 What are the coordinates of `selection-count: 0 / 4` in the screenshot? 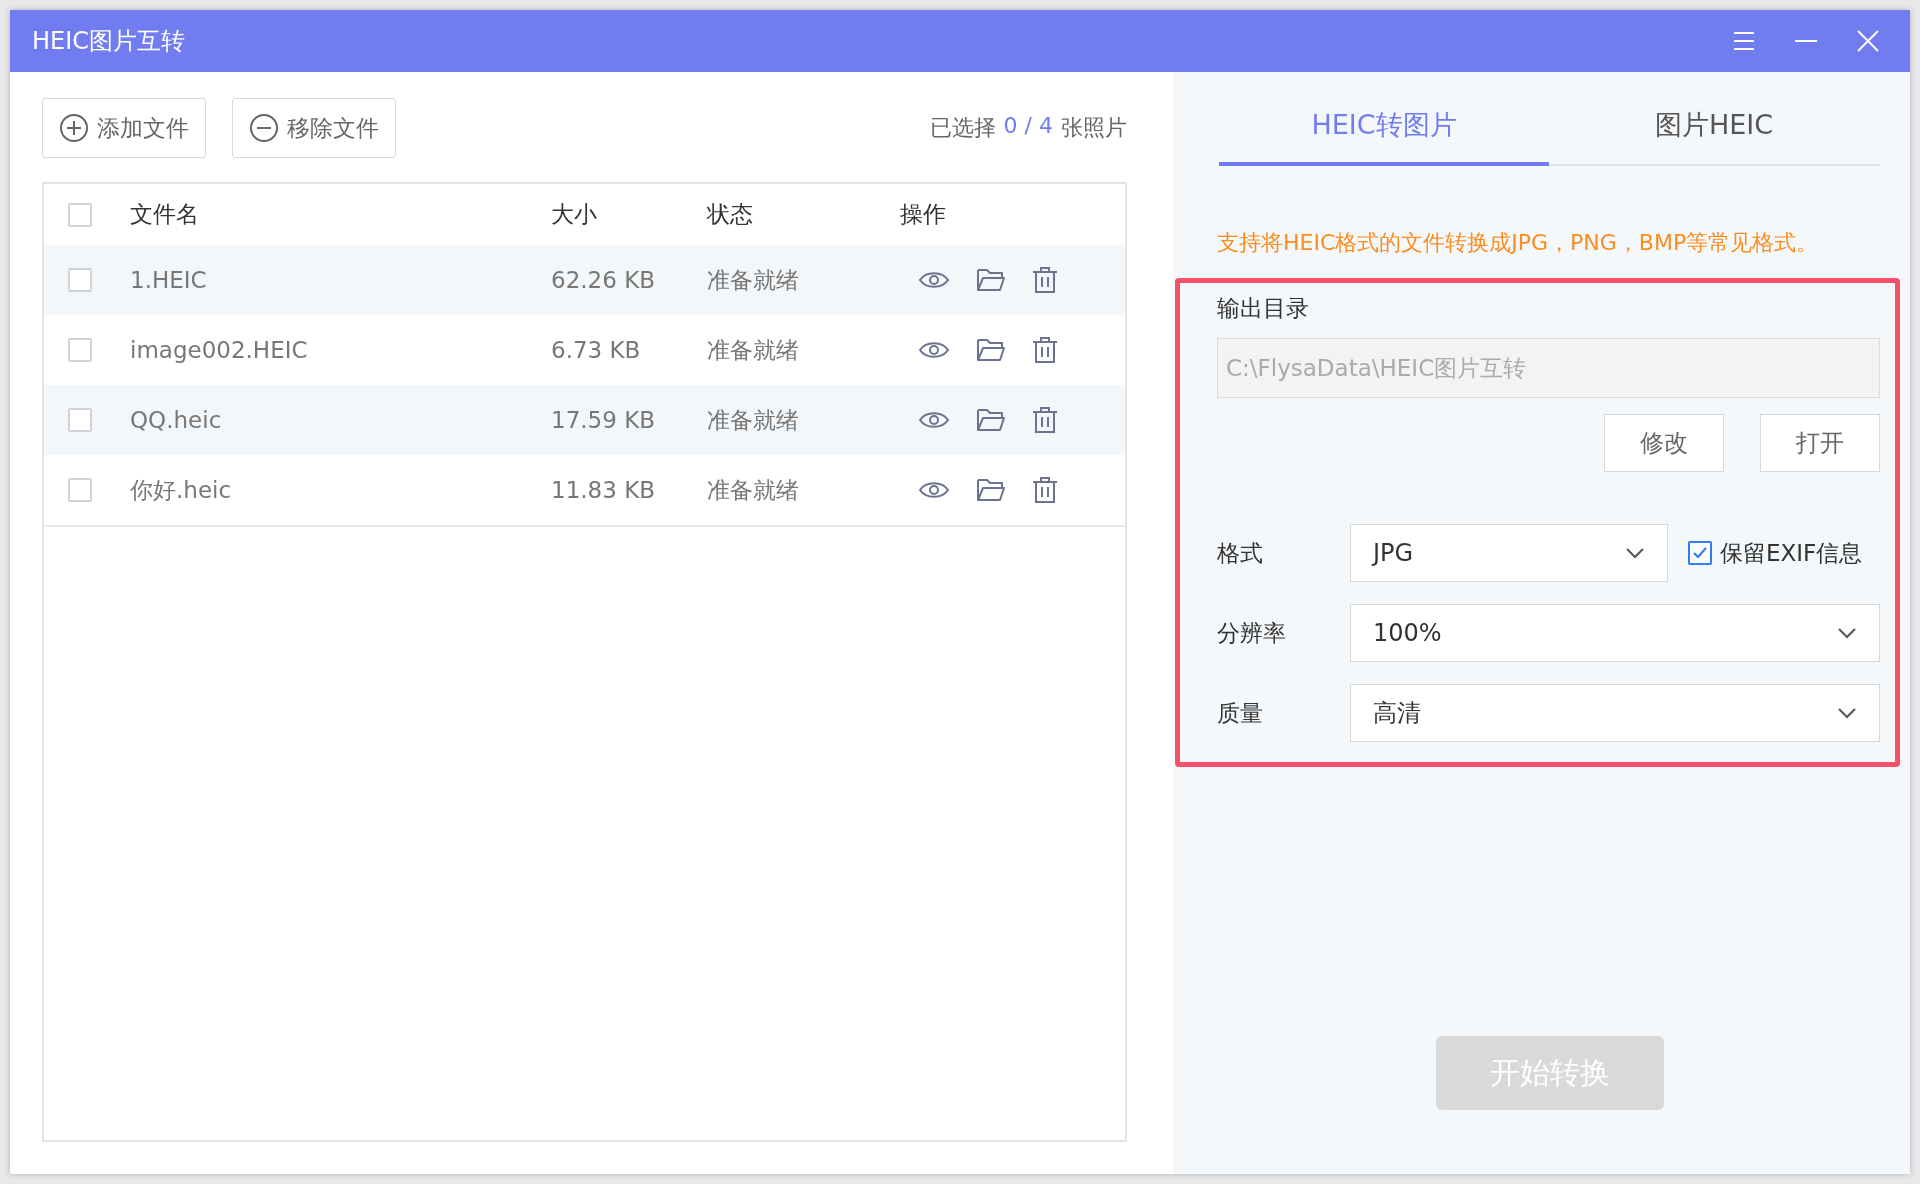 It's located at (1028, 126).